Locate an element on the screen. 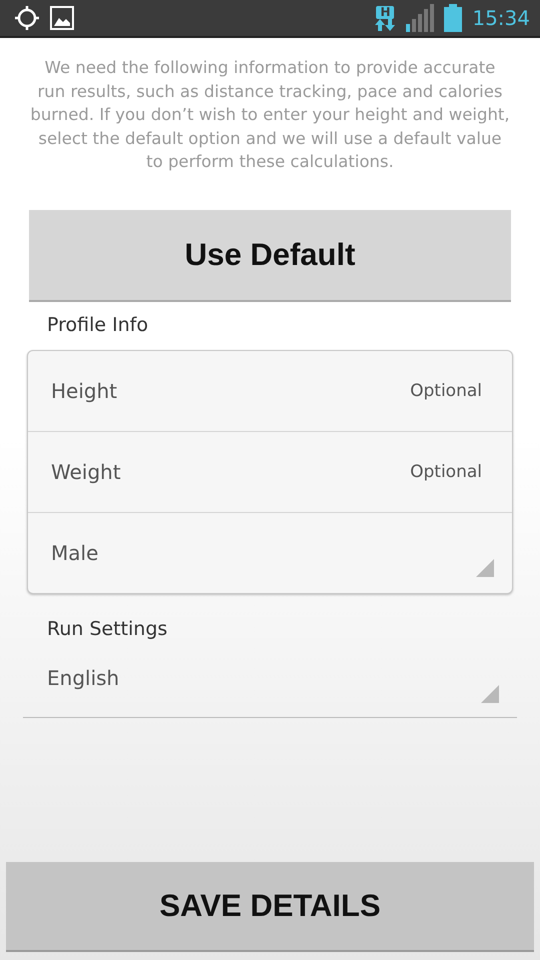  use-default-button: Use Default is located at coordinates (270, 256).